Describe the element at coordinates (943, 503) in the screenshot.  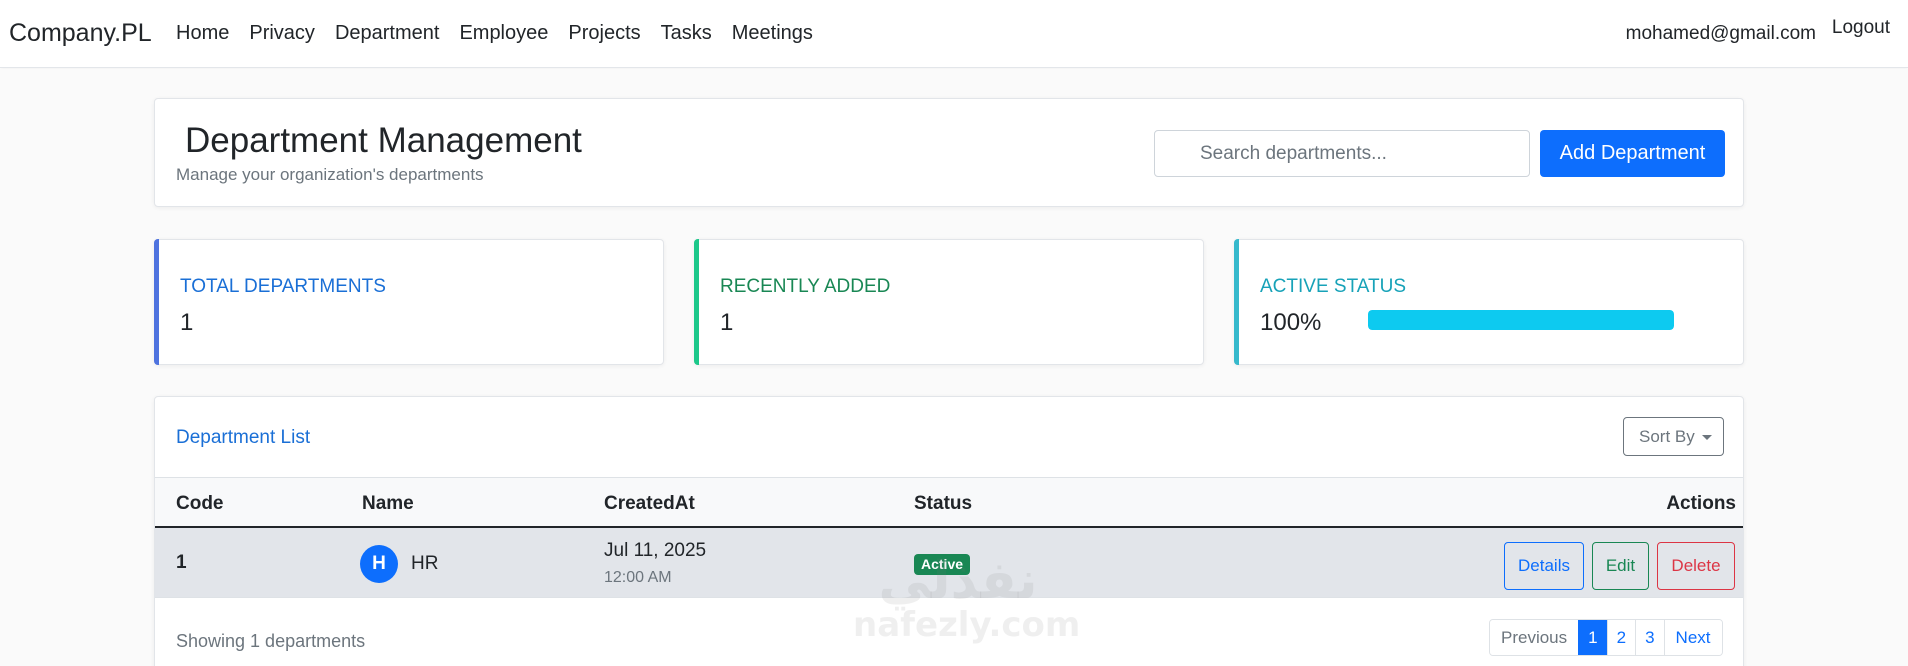
I see `column-header-status: Status` at that location.